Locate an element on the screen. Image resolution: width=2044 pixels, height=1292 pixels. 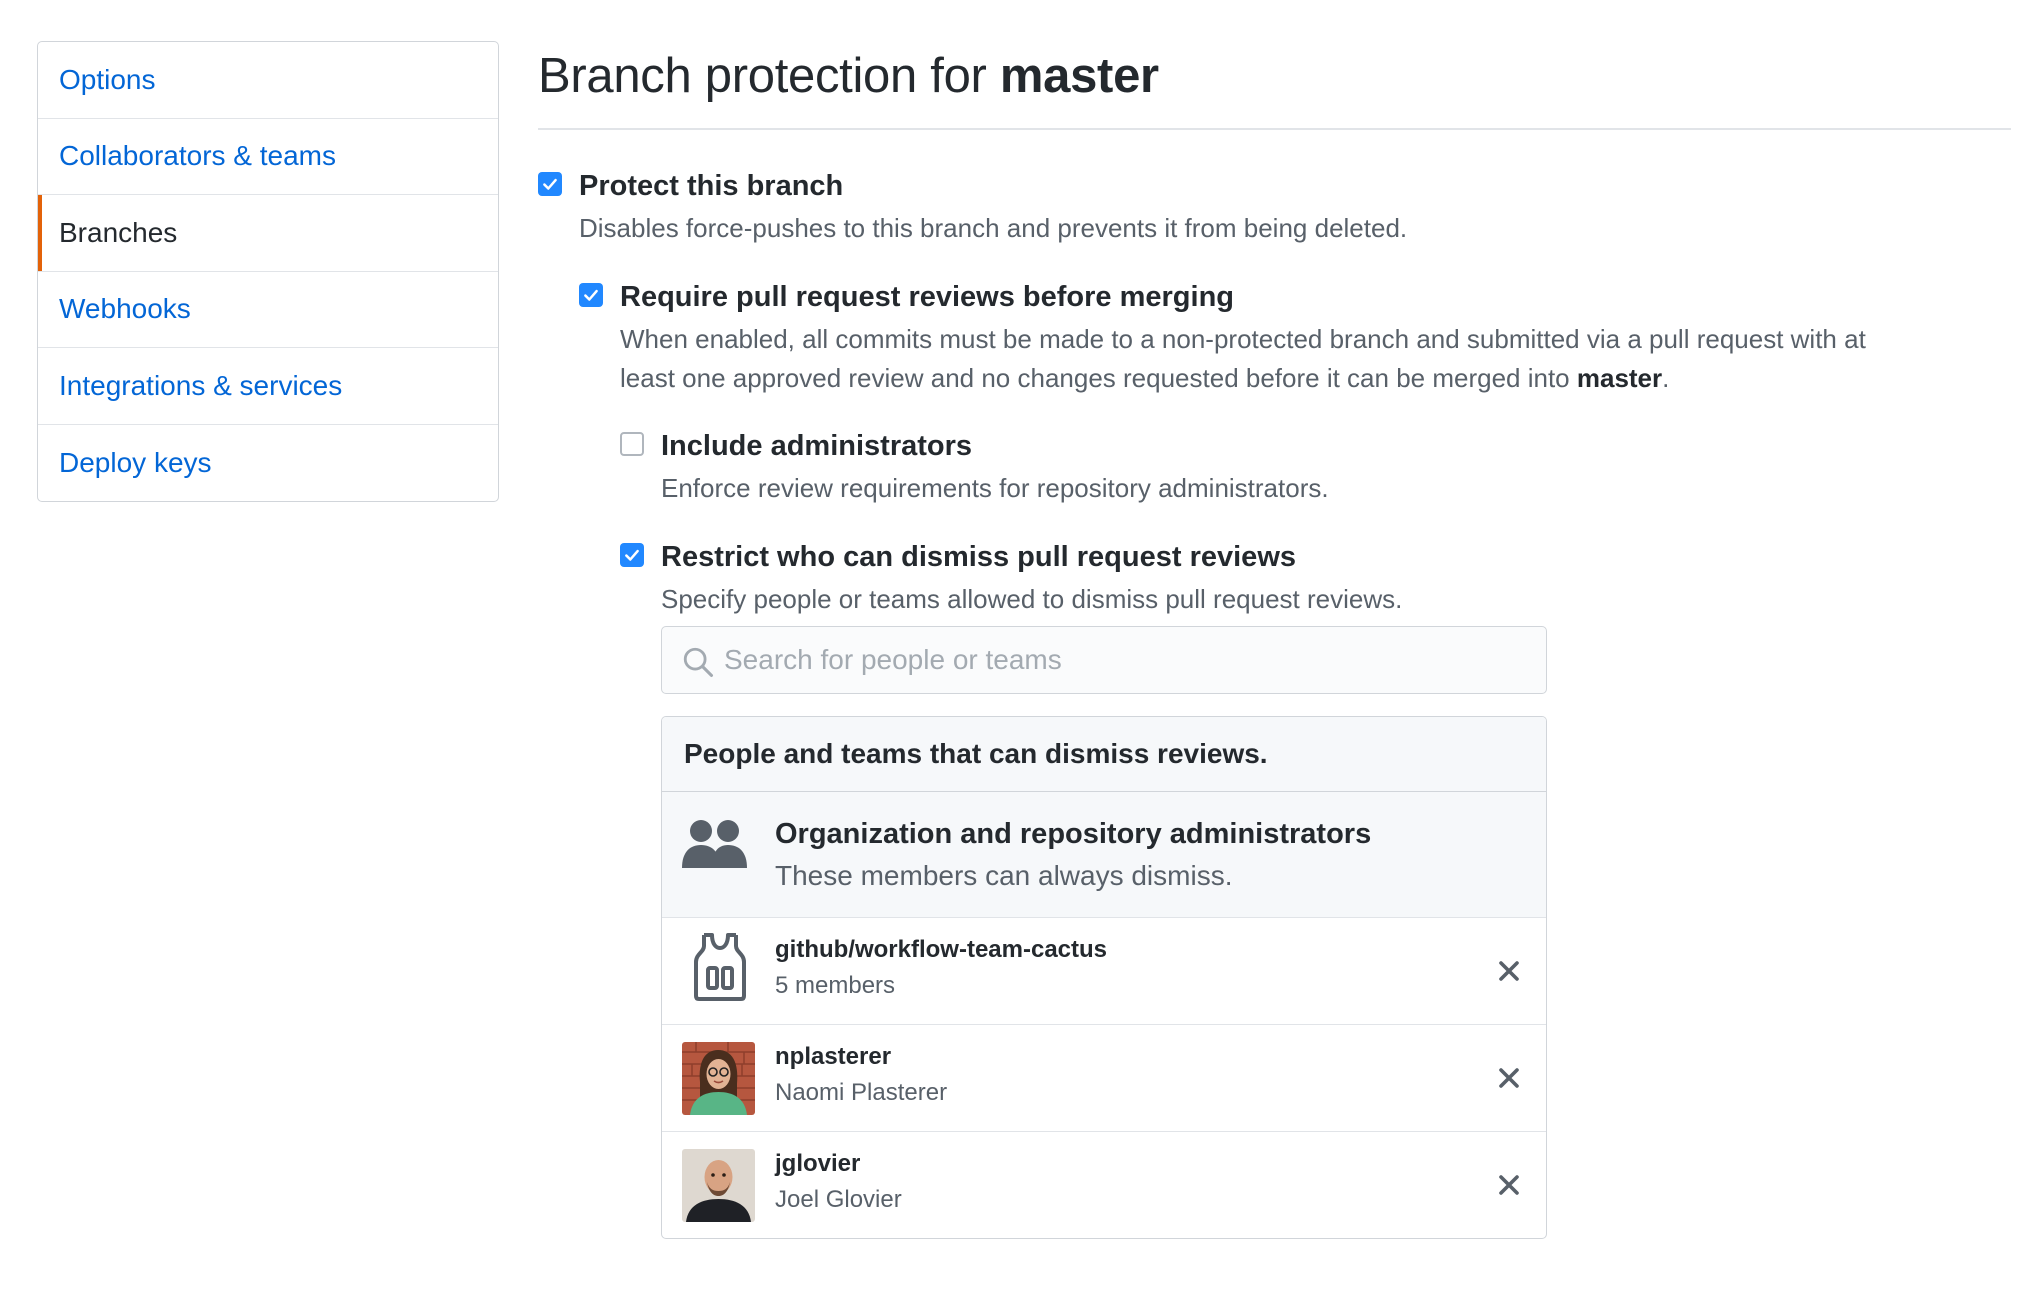
protect-branch-checkbox is located at coordinates (550, 184).